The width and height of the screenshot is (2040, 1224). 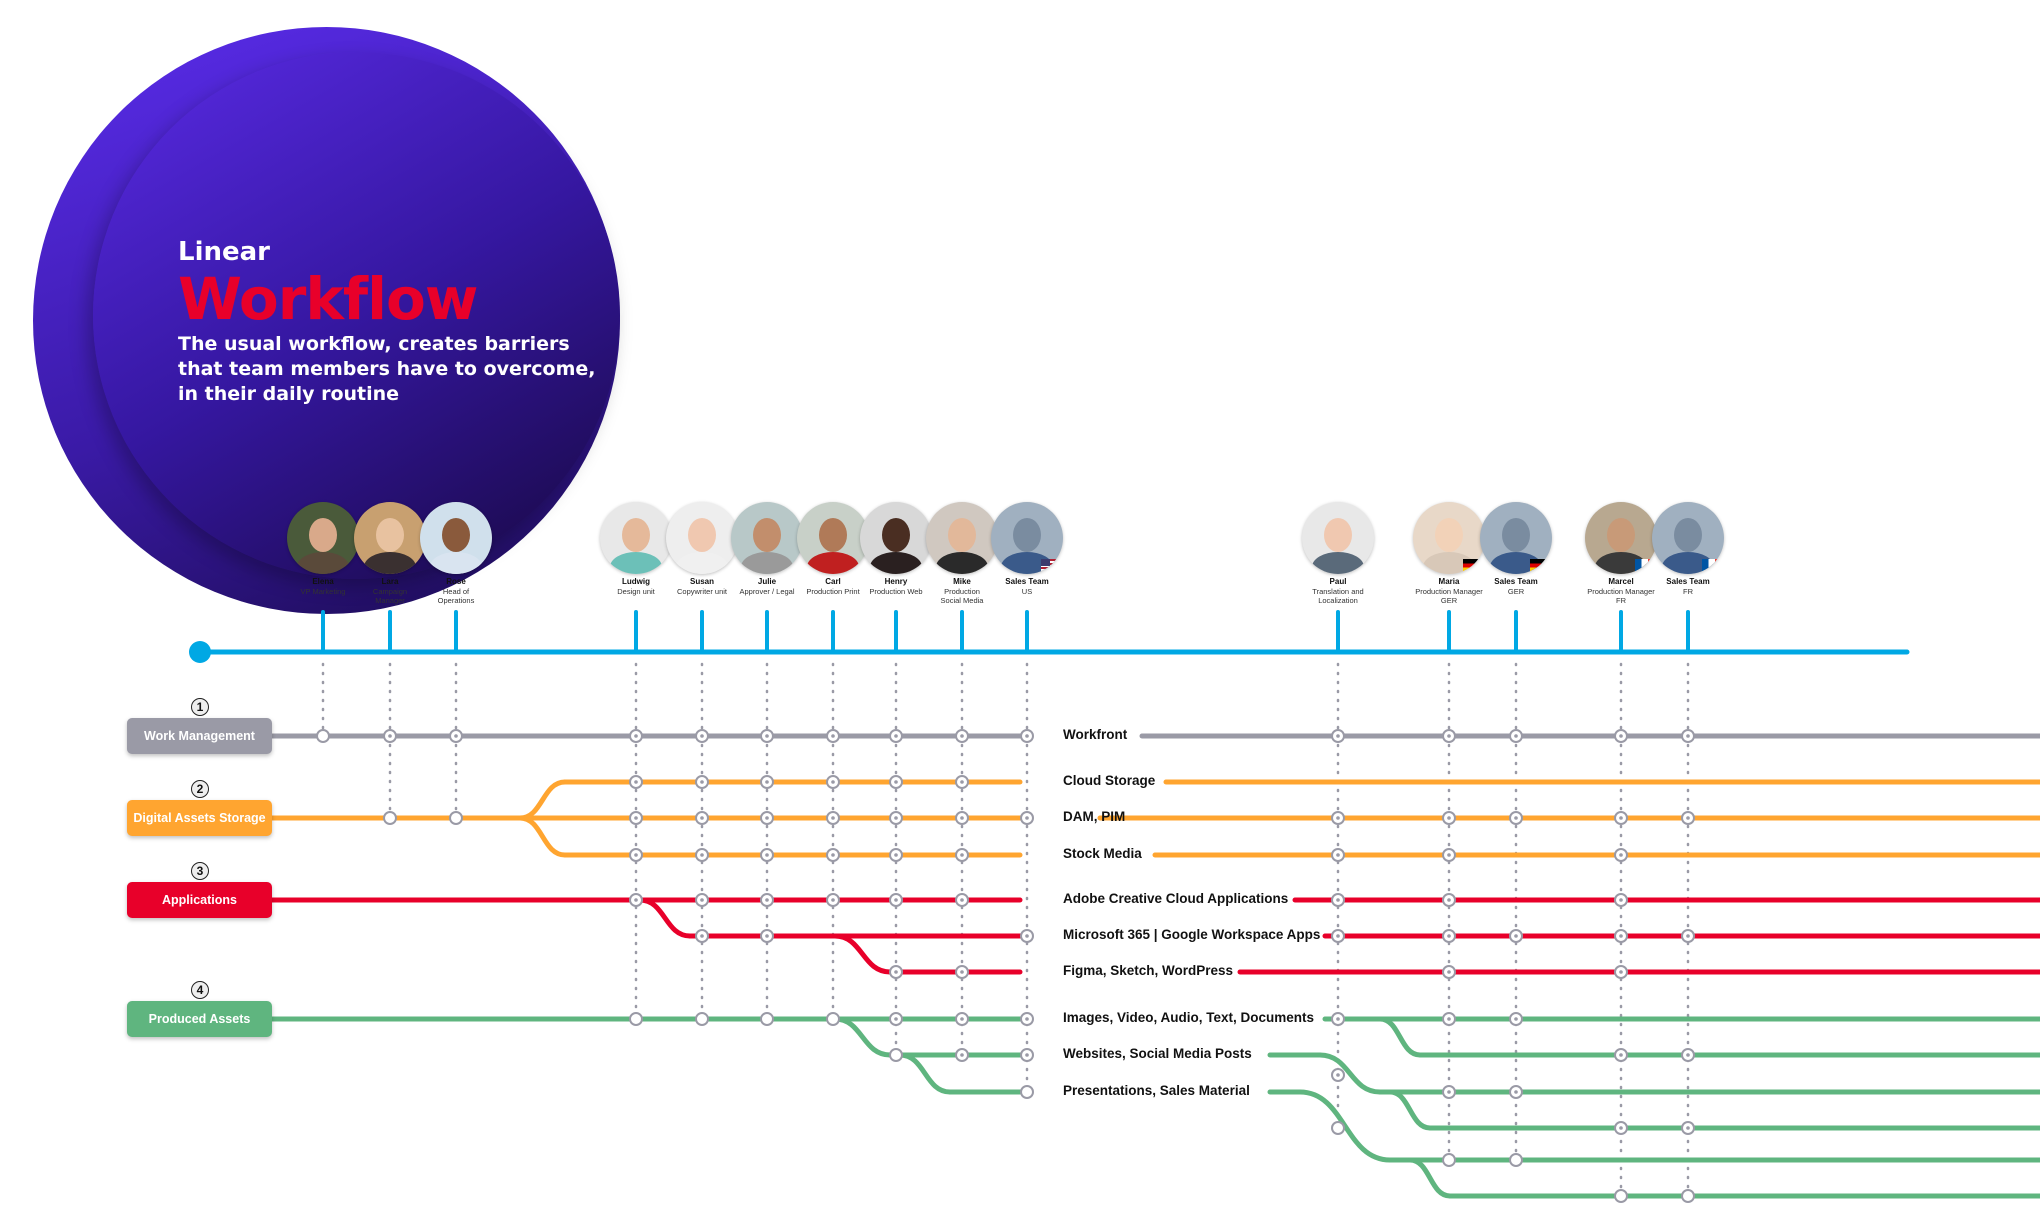 I want to click on branch-r4, so click(x=1345, y=1126).